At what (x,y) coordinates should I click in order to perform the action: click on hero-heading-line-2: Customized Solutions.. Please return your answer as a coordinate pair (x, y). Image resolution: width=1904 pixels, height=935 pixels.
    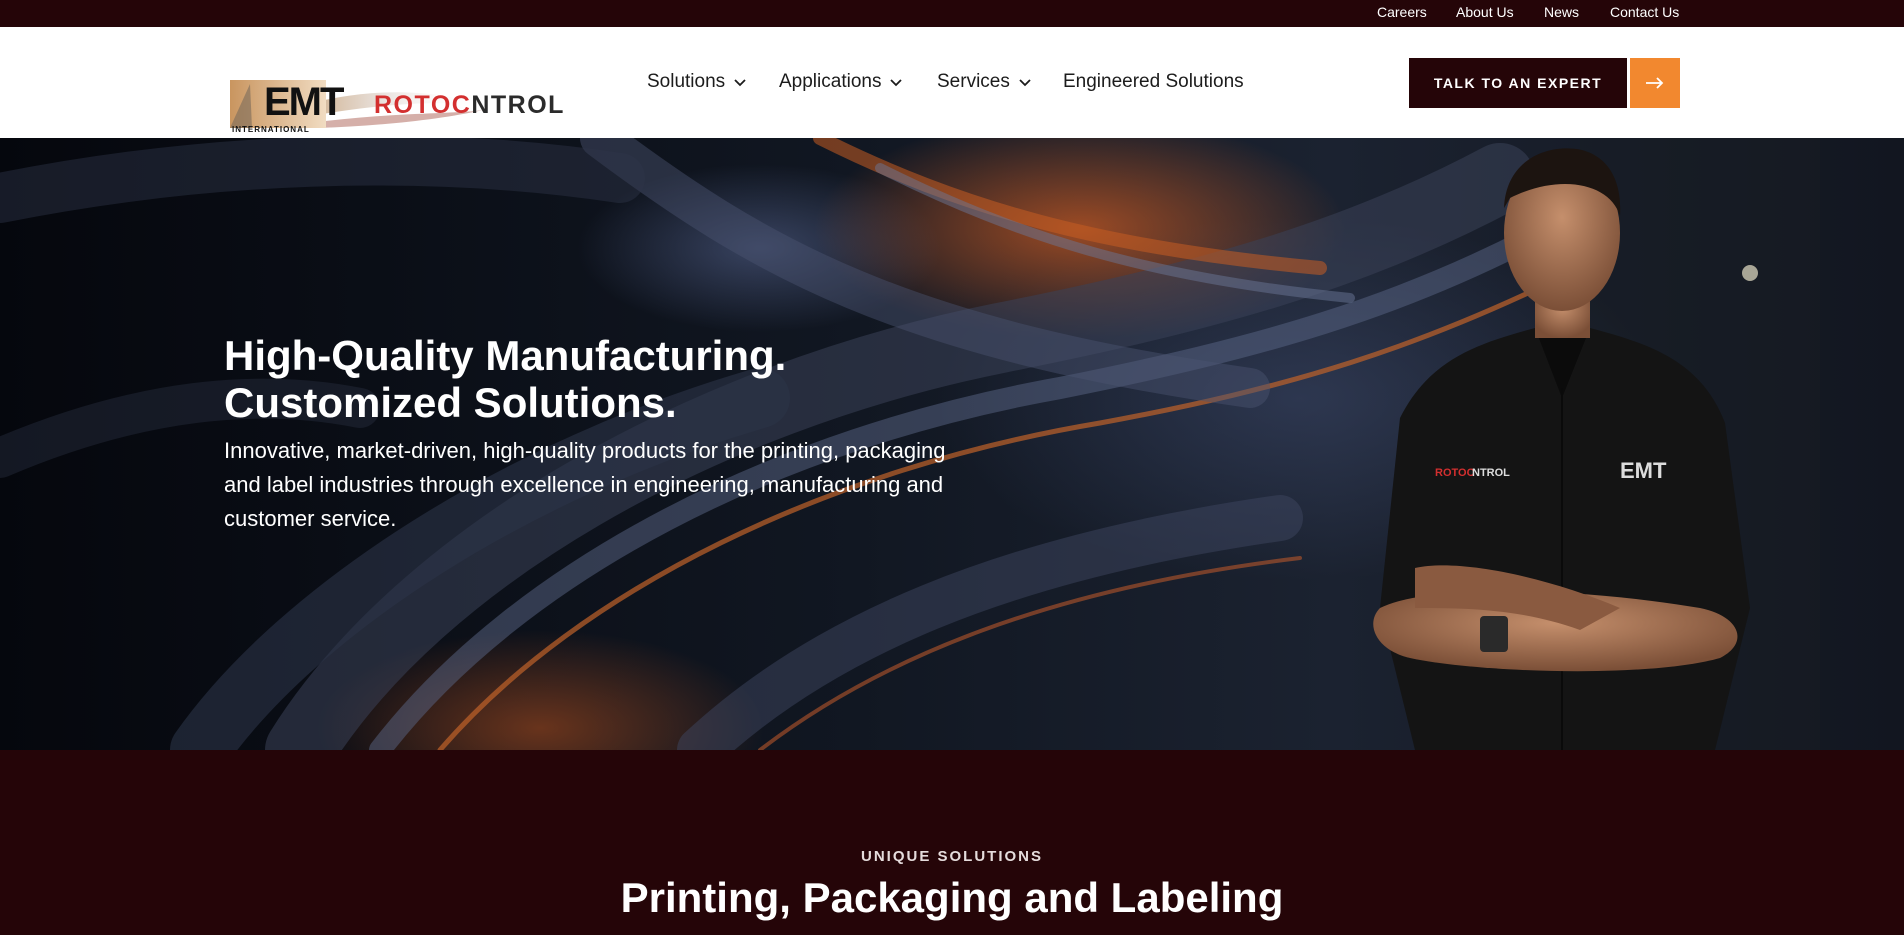
    Looking at the image, I should click on (450, 402).